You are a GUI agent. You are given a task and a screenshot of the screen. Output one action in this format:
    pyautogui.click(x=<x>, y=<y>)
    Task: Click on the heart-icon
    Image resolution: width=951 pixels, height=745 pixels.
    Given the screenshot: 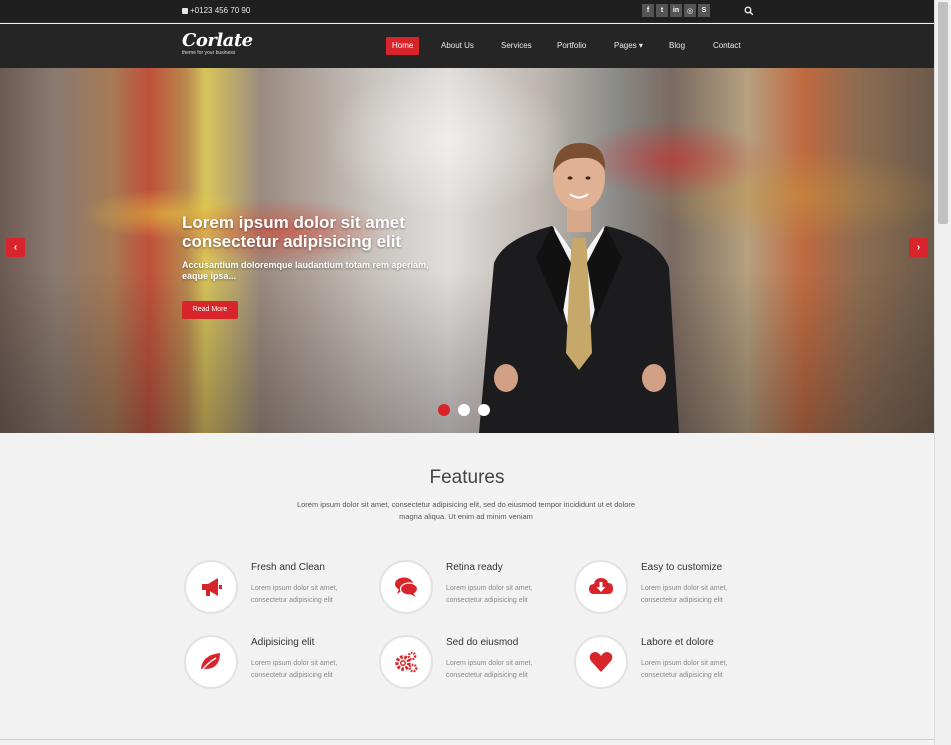 What is the action you would take?
    pyautogui.click(x=601, y=662)
    